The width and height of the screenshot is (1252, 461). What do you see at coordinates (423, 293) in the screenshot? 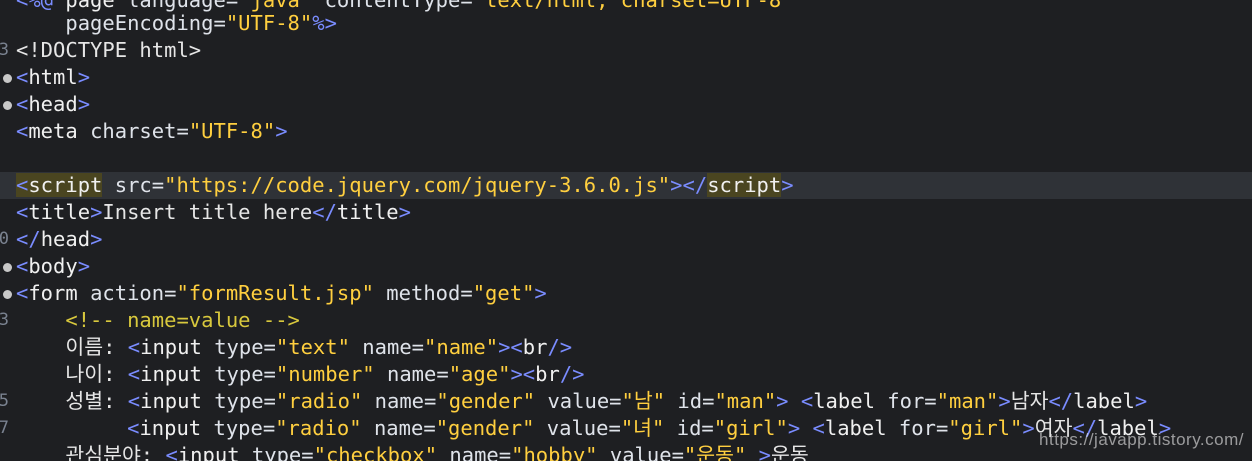
I see `code-token-attr: method=` at bounding box center [423, 293].